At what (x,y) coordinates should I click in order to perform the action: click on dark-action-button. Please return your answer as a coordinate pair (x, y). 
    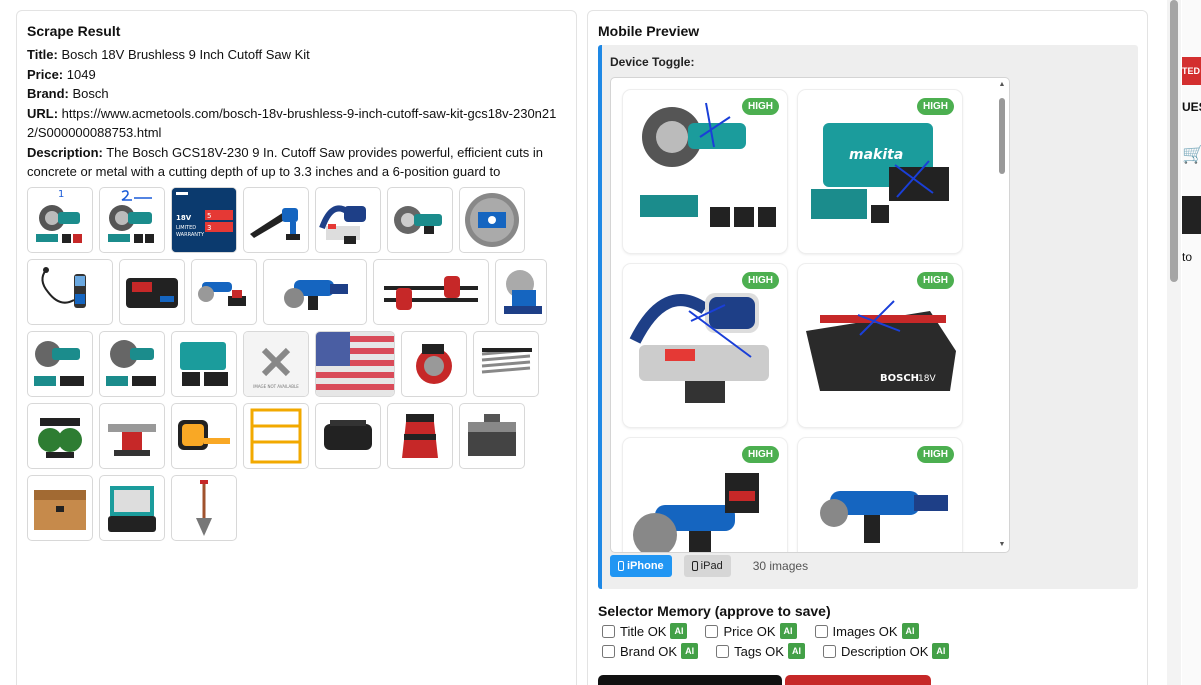
    Looking at the image, I should click on (690, 680).